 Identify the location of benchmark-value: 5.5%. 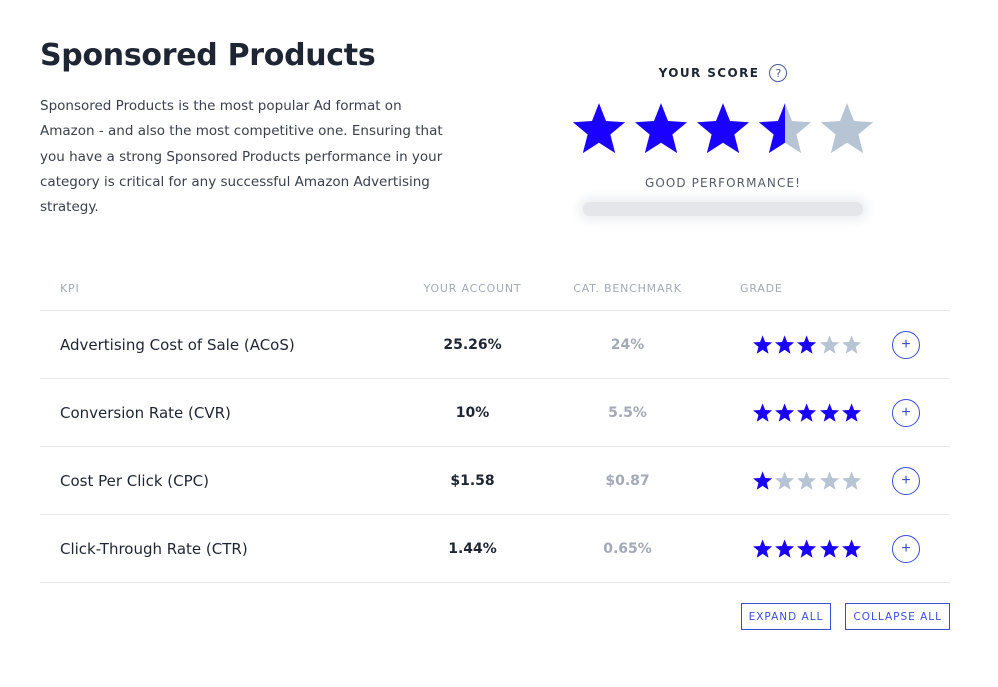
(627, 412).